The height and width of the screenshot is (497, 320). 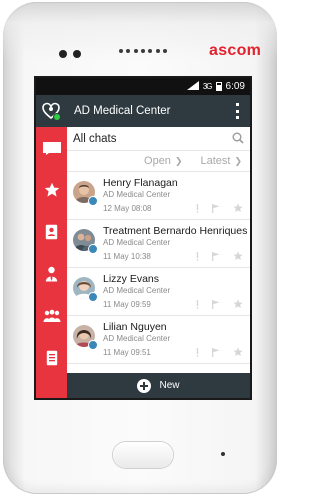 I want to click on group-icon, so click(x=51, y=315).